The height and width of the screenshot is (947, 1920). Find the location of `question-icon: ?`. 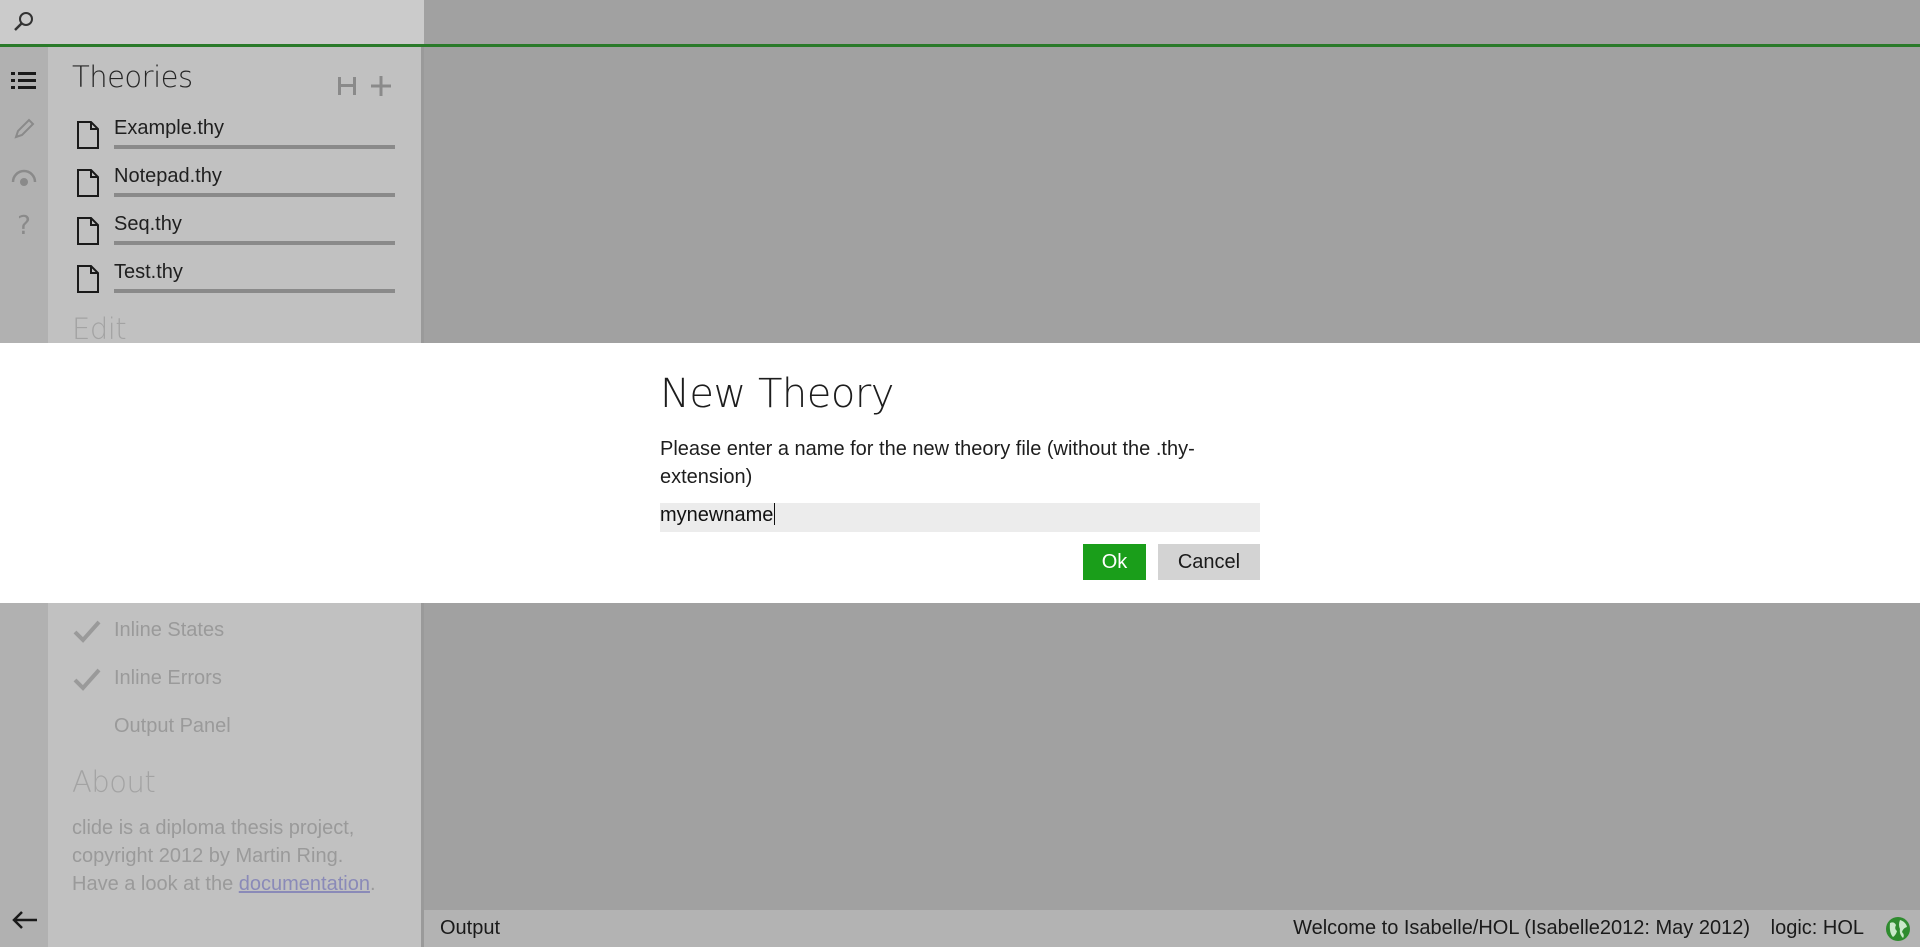

question-icon: ? is located at coordinates (24, 225).